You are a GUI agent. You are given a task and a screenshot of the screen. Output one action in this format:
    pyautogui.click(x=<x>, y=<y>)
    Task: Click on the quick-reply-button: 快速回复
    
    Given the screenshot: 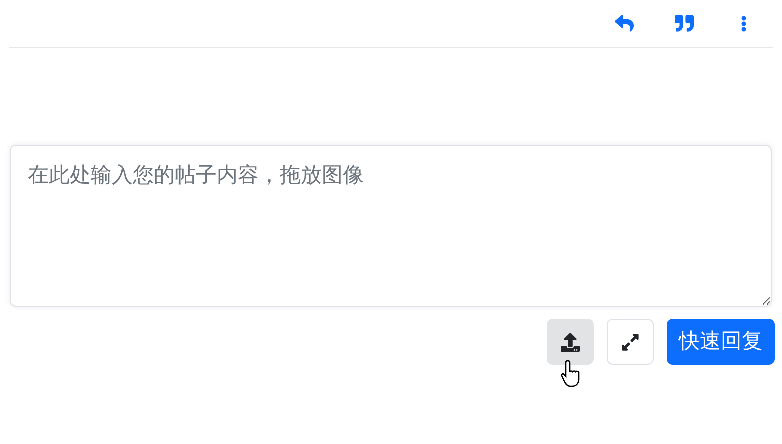 What is the action you would take?
    pyautogui.click(x=721, y=342)
    